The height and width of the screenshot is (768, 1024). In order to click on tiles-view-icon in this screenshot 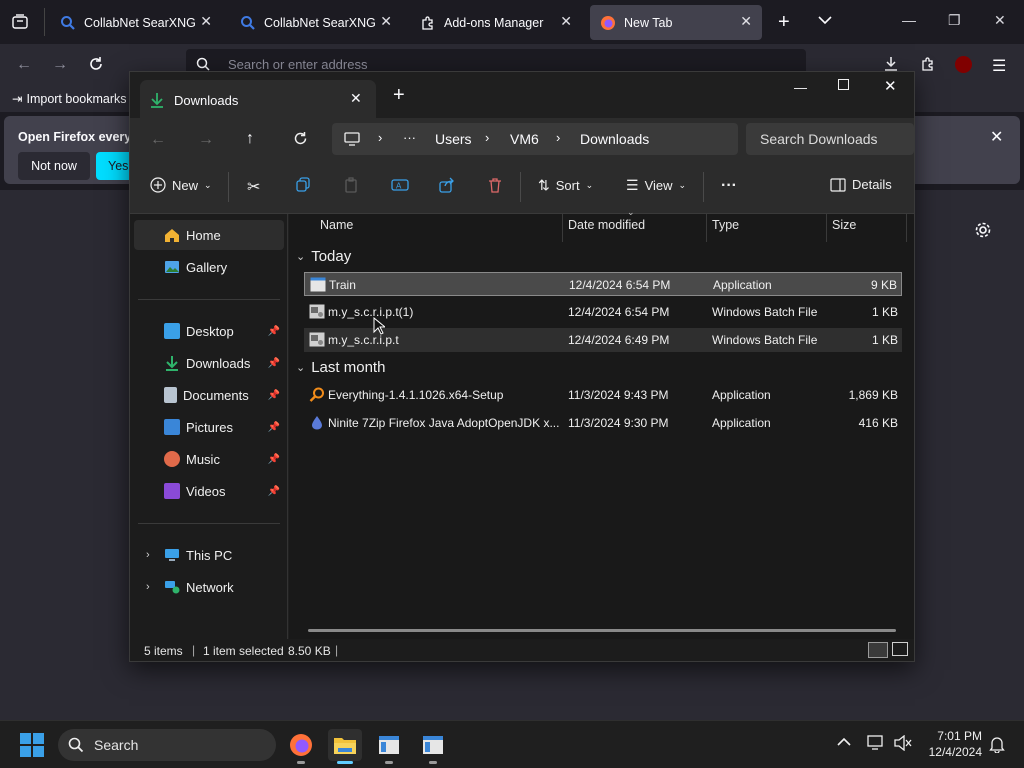, I will do `click(900, 649)`.